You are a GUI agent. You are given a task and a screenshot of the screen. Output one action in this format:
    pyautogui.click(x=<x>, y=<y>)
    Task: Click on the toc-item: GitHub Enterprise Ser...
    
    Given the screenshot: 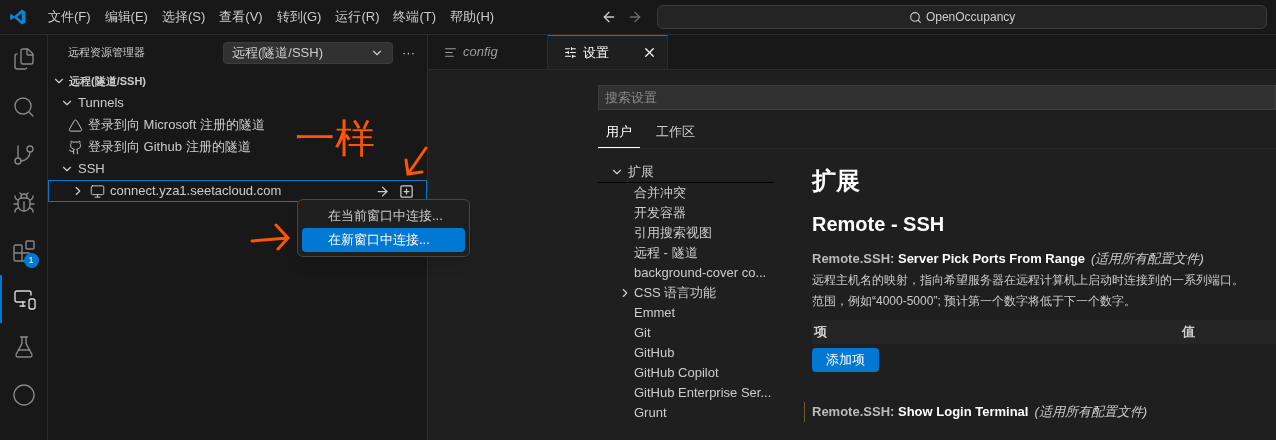 What is the action you would take?
    pyautogui.click(x=686, y=392)
    